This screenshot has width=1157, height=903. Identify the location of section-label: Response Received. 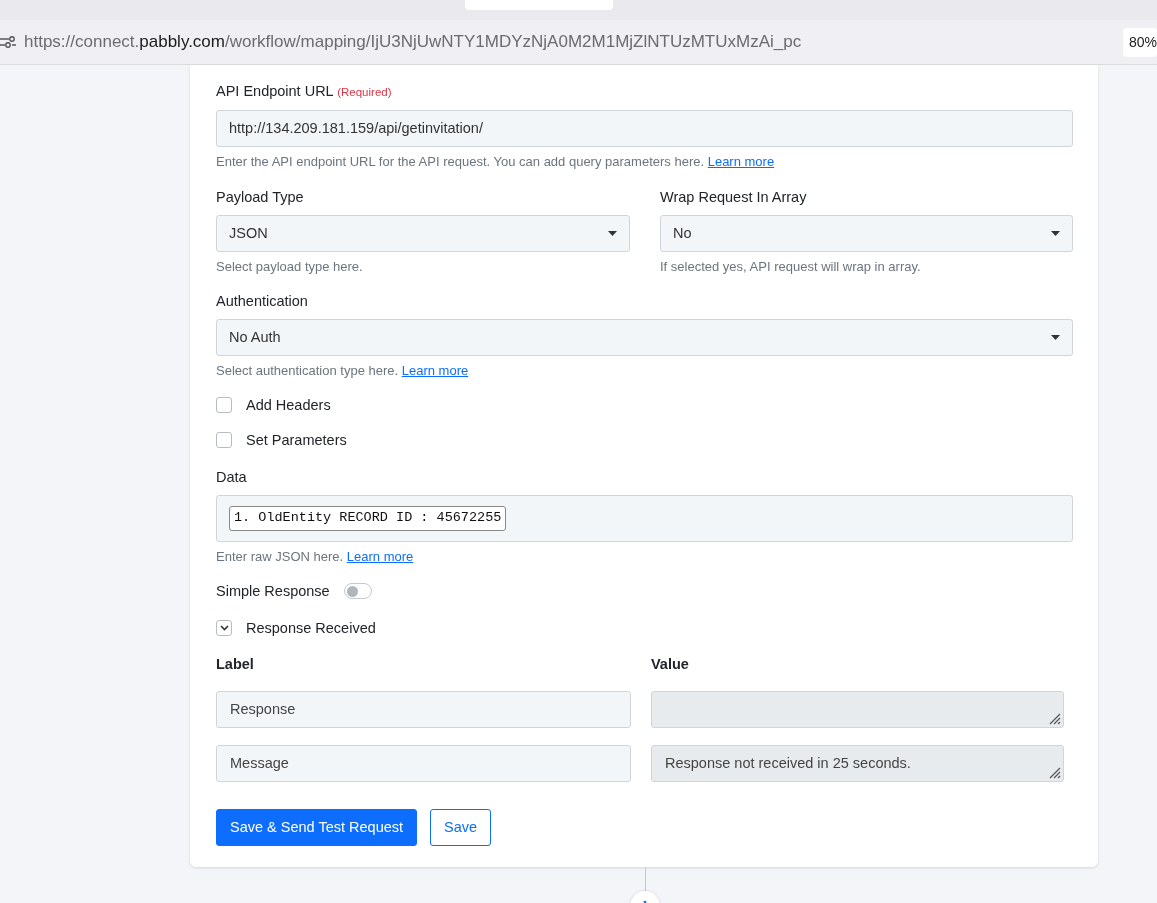
(311, 628).